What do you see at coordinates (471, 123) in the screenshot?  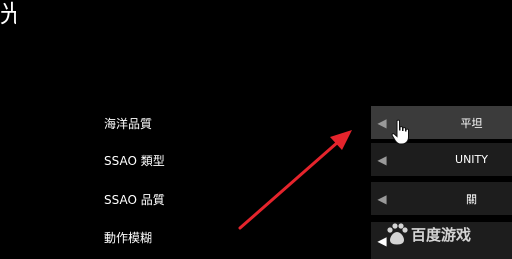 I see `ocean-quality-value: 平坦` at bounding box center [471, 123].